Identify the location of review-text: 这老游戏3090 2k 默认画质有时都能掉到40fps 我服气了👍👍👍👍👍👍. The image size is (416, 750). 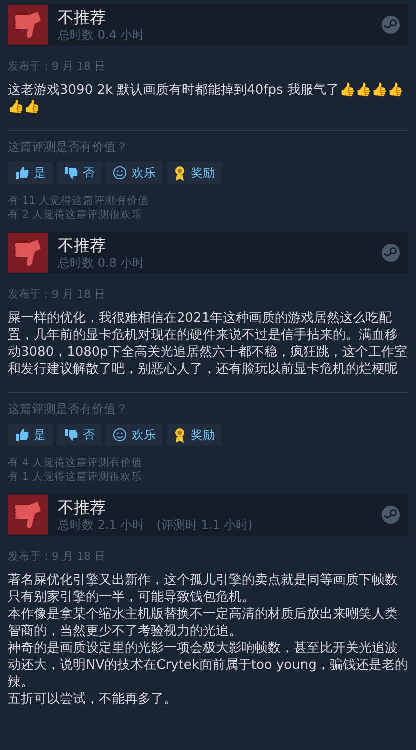
(206, 99).